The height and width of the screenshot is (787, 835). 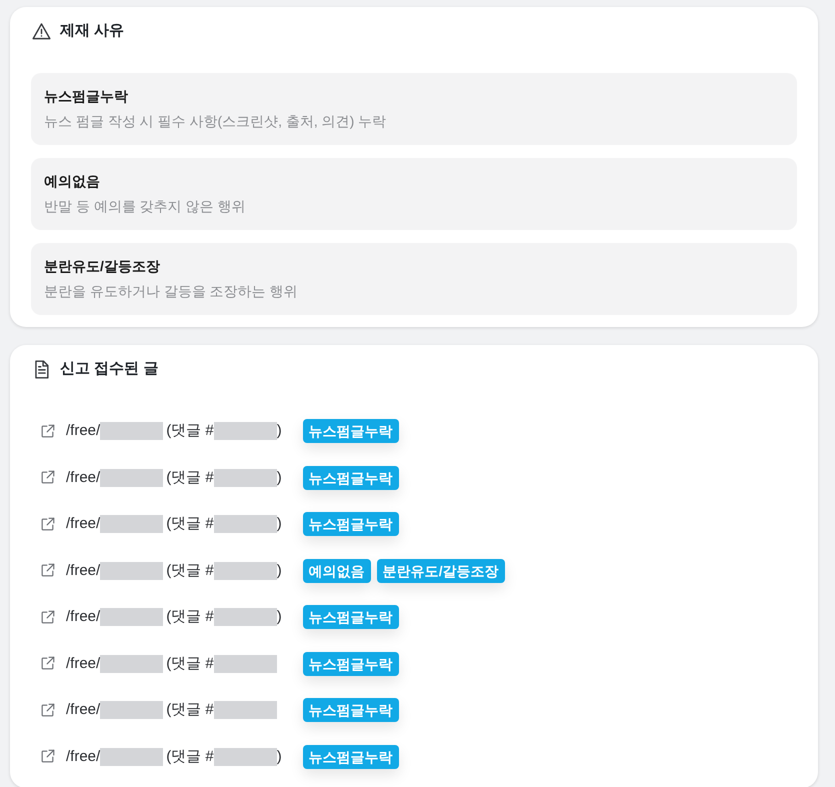 What do you see at coordinates (86, 96) in the screenshot?
I see `reason-title: 뉴스펌글누락` at bounding box center [86, 96].